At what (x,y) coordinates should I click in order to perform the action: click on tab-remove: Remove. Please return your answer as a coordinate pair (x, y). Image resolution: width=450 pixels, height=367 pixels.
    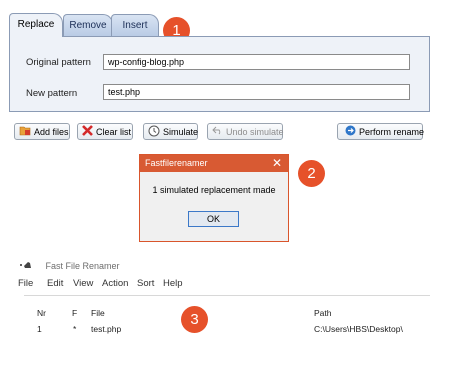
    Looking at the image, I should click on (88, 25).